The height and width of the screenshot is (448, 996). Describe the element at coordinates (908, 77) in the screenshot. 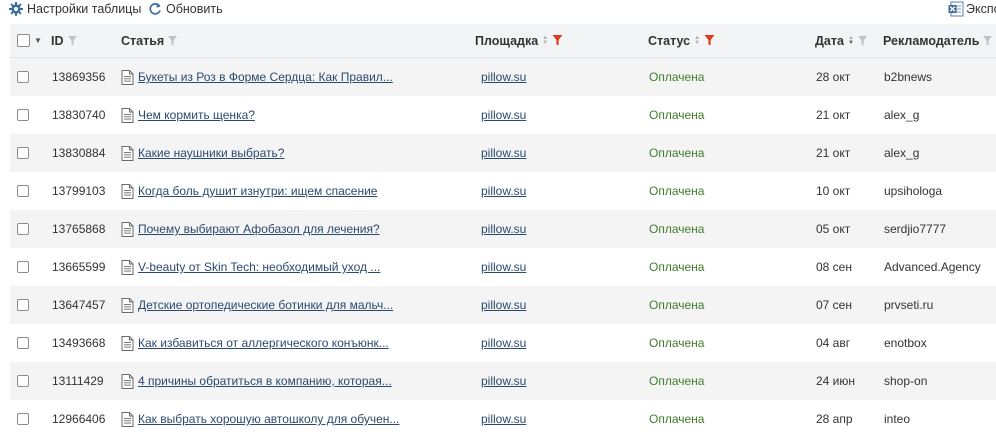

I see `advertiser-text: b2bnews` at that location.